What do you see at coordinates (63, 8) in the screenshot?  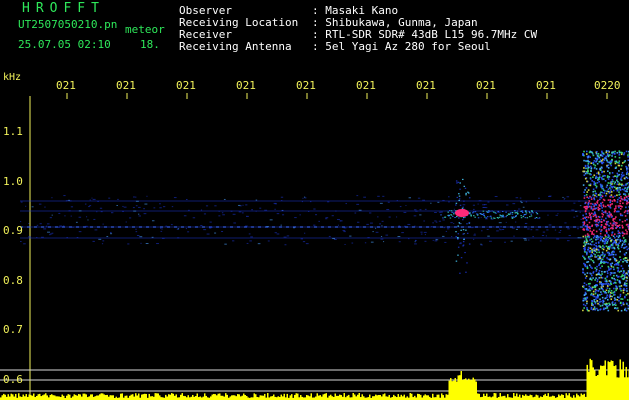 I see `app-title: HROFFT` at bounding box center [63, 8].